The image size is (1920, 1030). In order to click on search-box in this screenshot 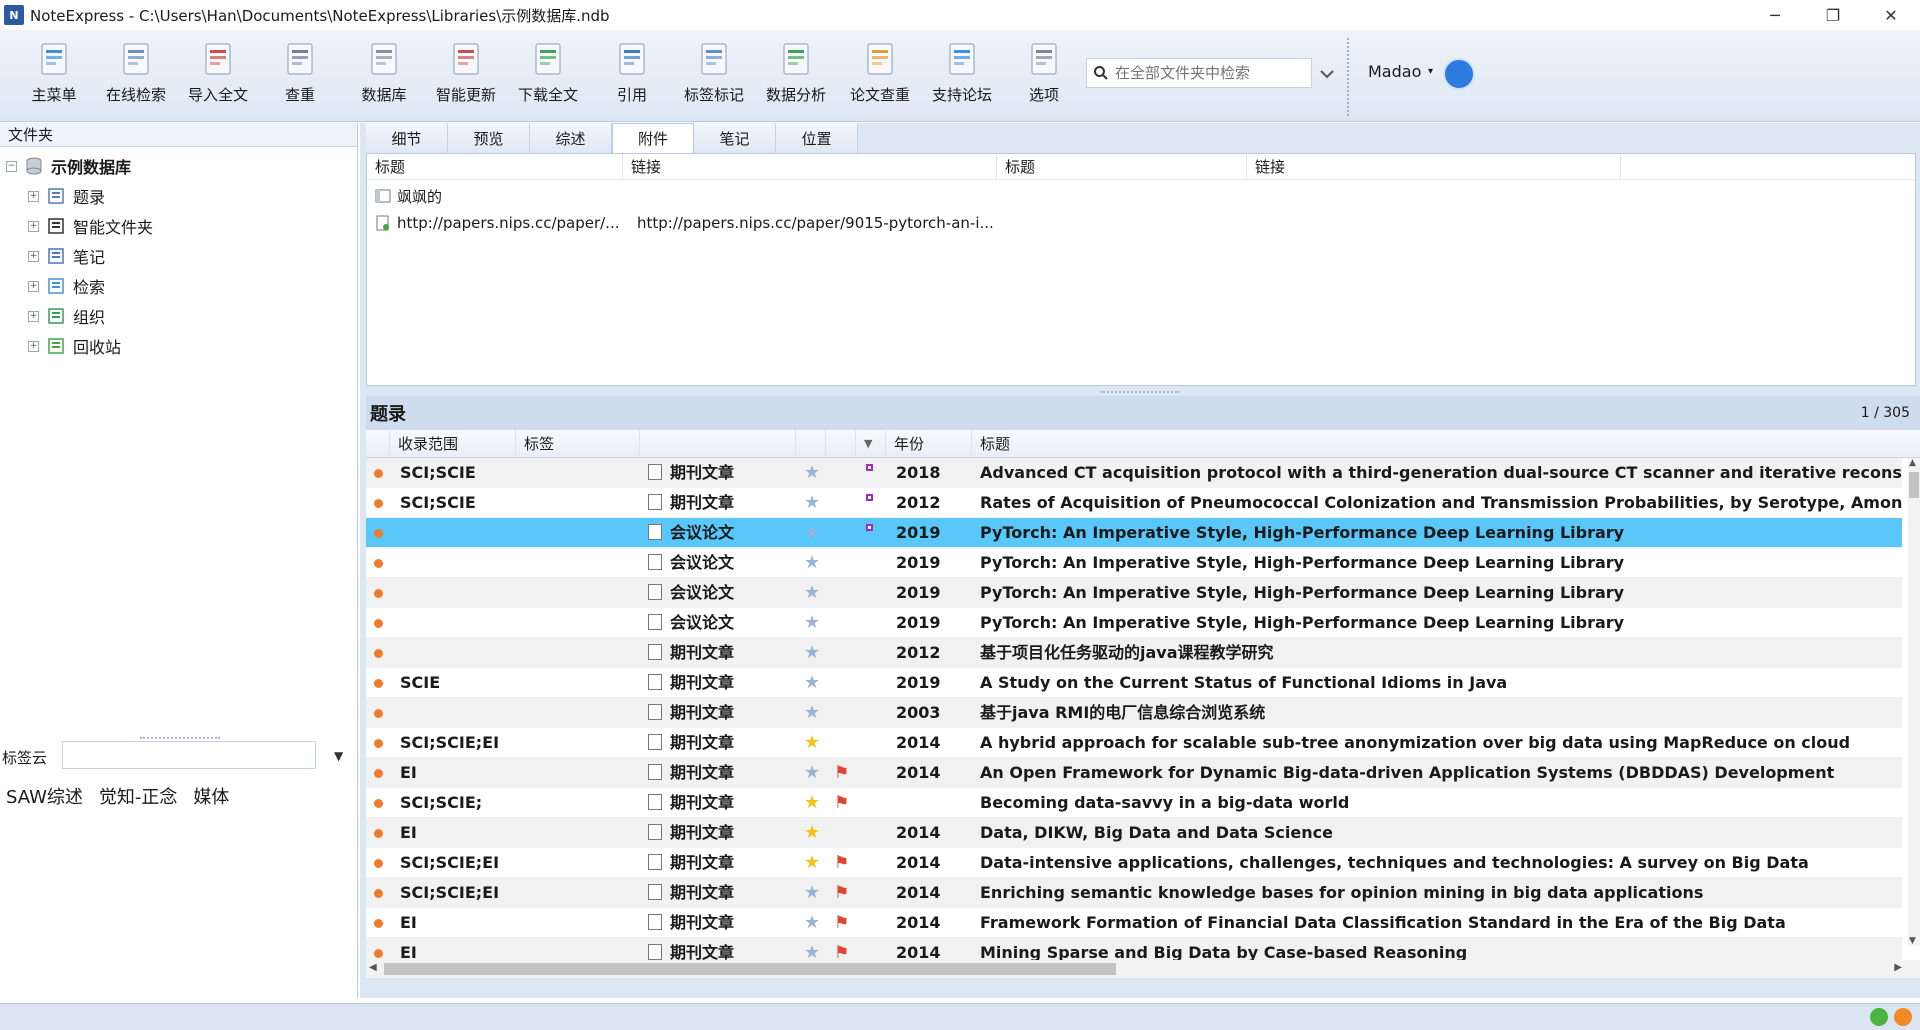, I will do `click(1199, 73)`.